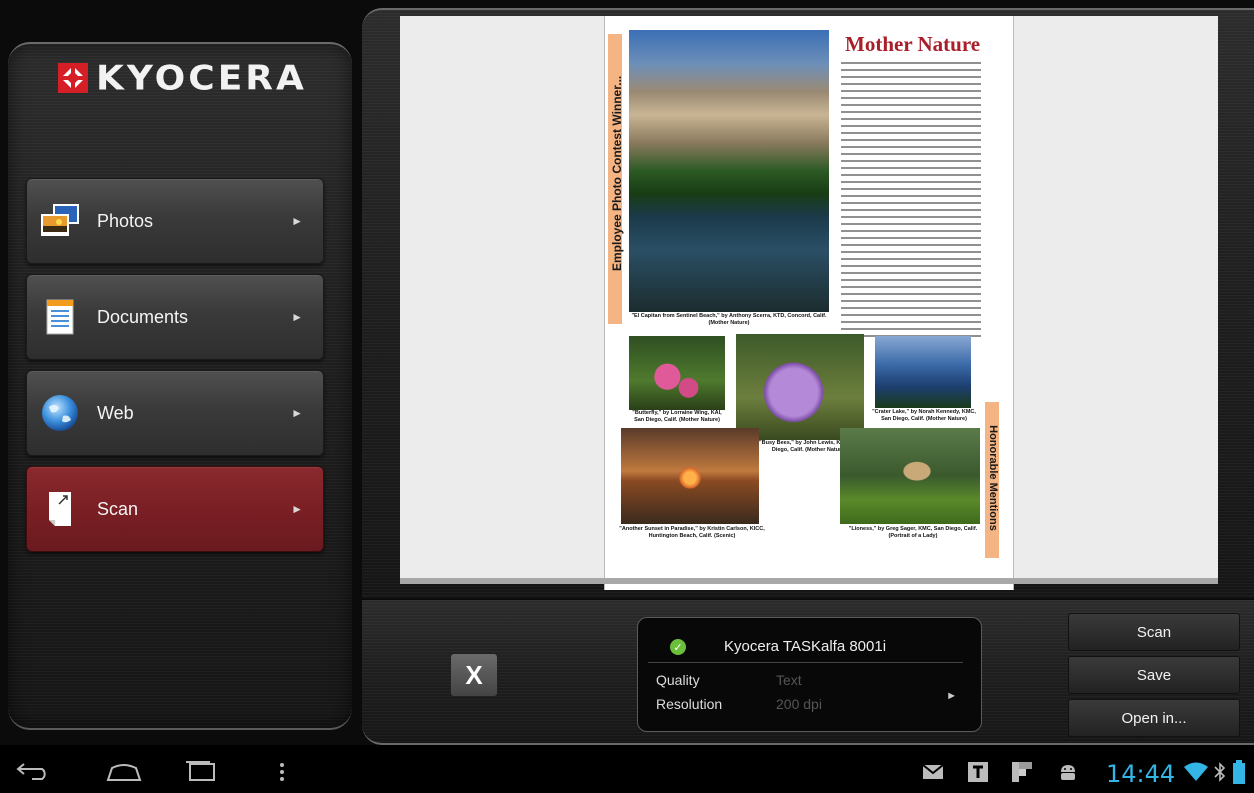  Describe the element at coordinates (1239, 774) in the screenshot. I see `battery-icon` at that location.